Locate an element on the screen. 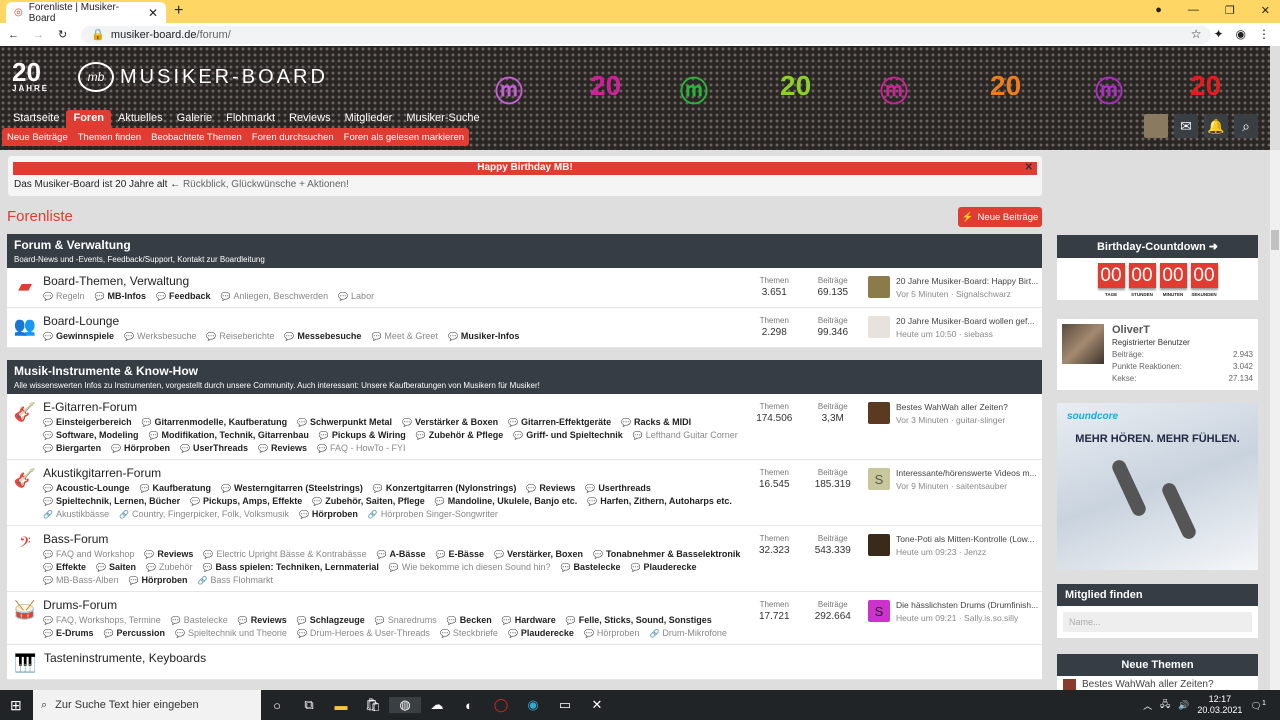 The image size is (1280, 720). subforum: 💬 Userthreads is located at coordinates (618, 488).